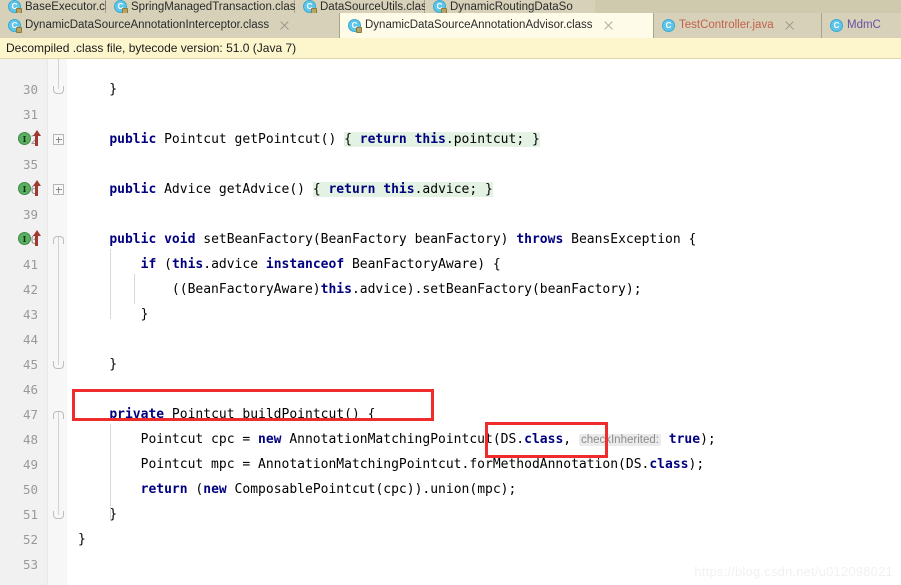  What do you see at coordinates (30, 539) in the screenshot?
I see `line-number: 52` at bounding box center [30, 539].